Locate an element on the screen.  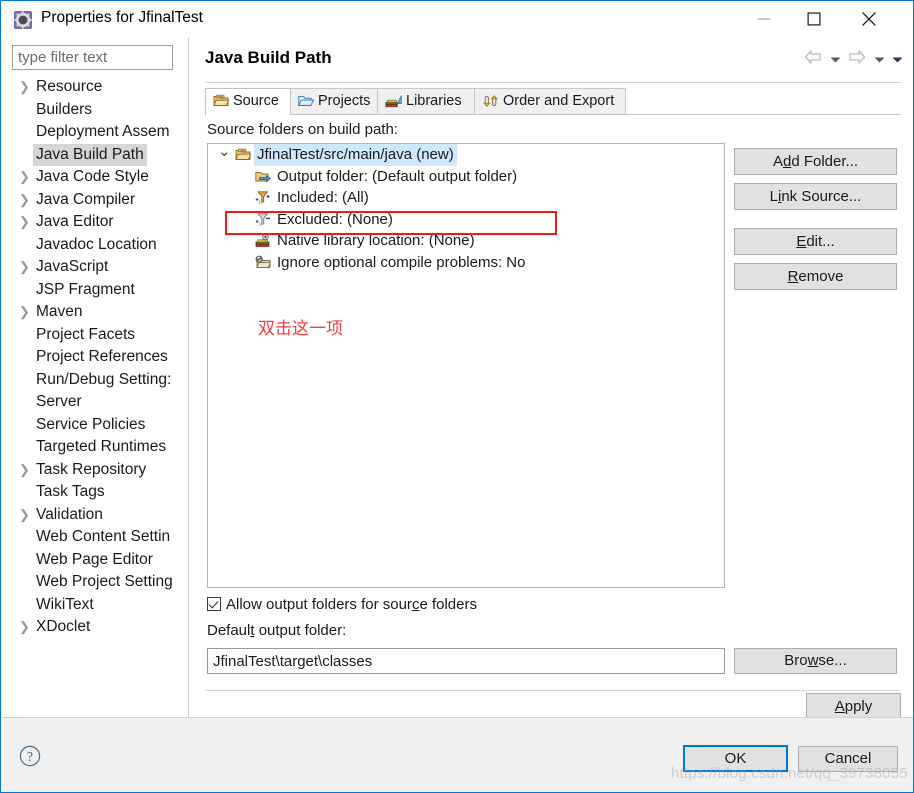
page-menu-icon is located at coordinates (897, 60).